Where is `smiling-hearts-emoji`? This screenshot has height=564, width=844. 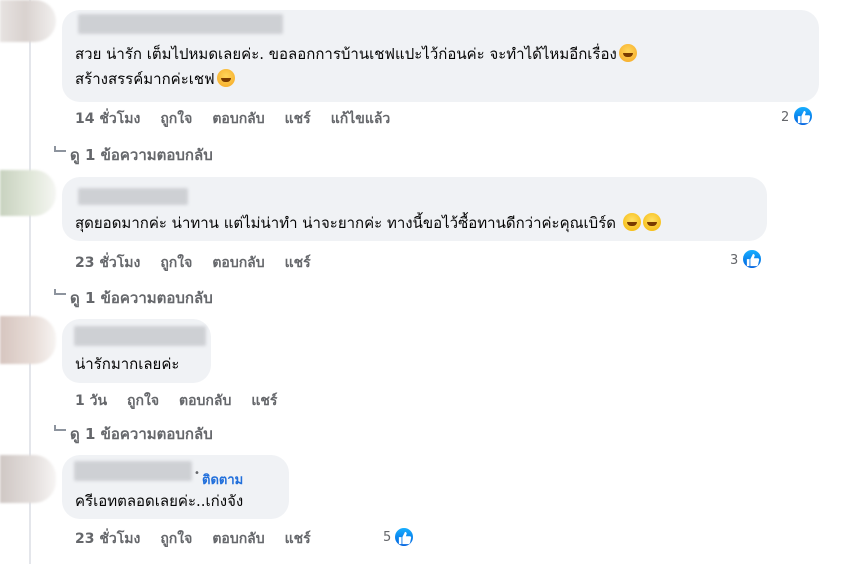
smiling-hearts-emoji is located at coordinates (225, 78).